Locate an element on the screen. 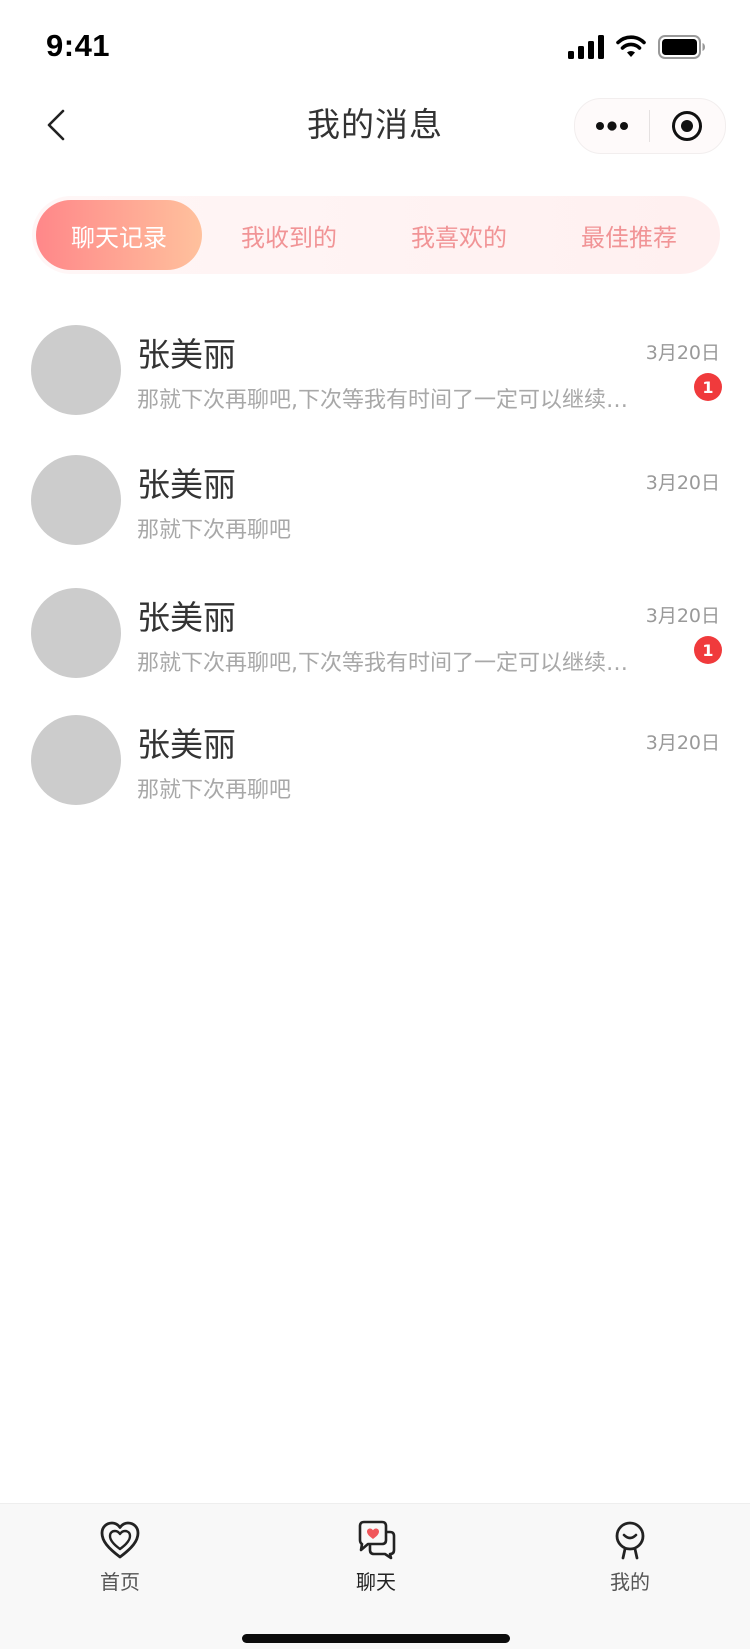 This screenshot has height=1649, width=750. tabbar-label: 首页 is located at coordinates (120, 1582).